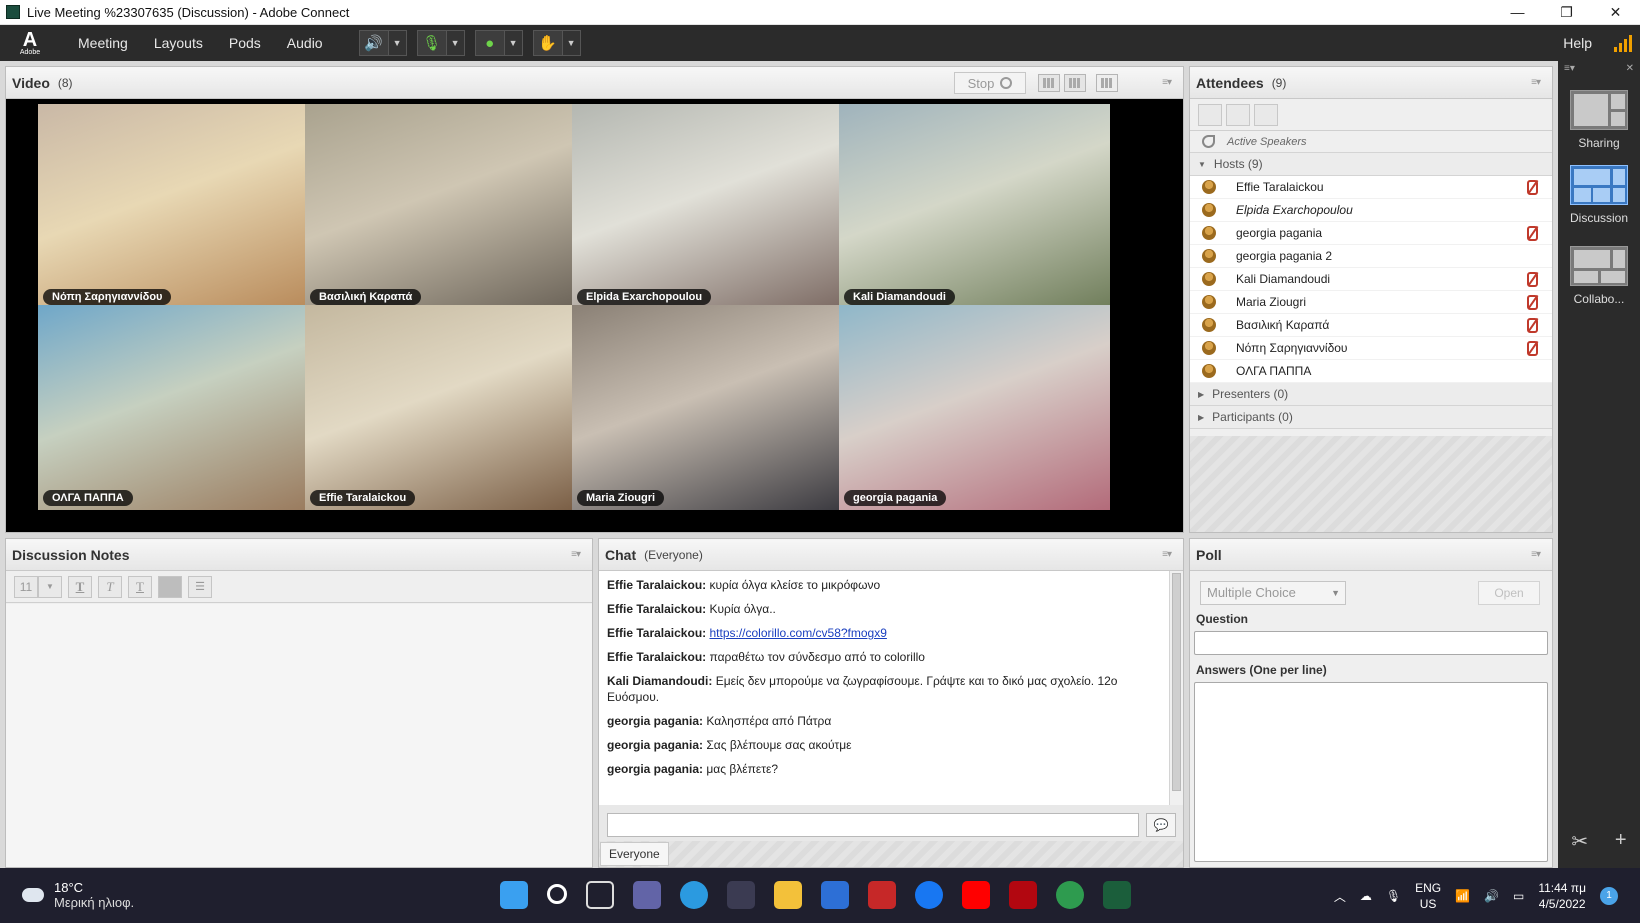 The image size is (1640, 923). Describe the element at coordinates (1462, 896) in the screenshot. I see `wifi-icon: 📶` at that location.